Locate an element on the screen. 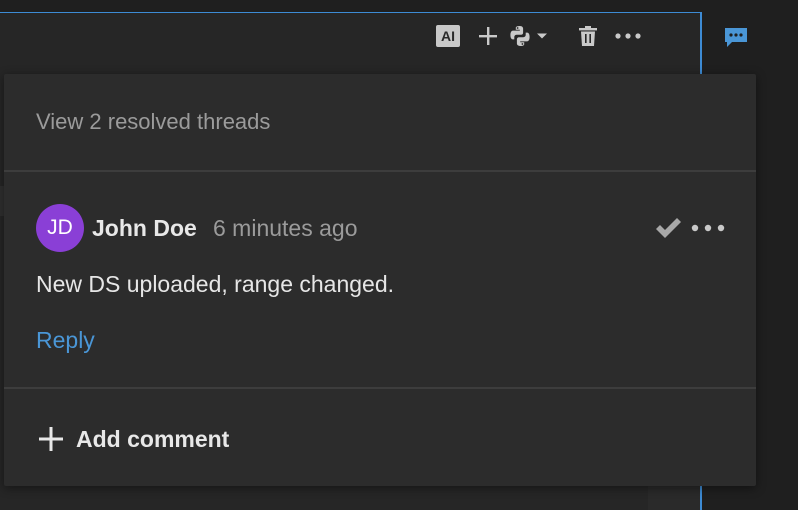 The width and height of the screenshot is (798, 510). delete-cell-button is located at coordinates (588, 36).